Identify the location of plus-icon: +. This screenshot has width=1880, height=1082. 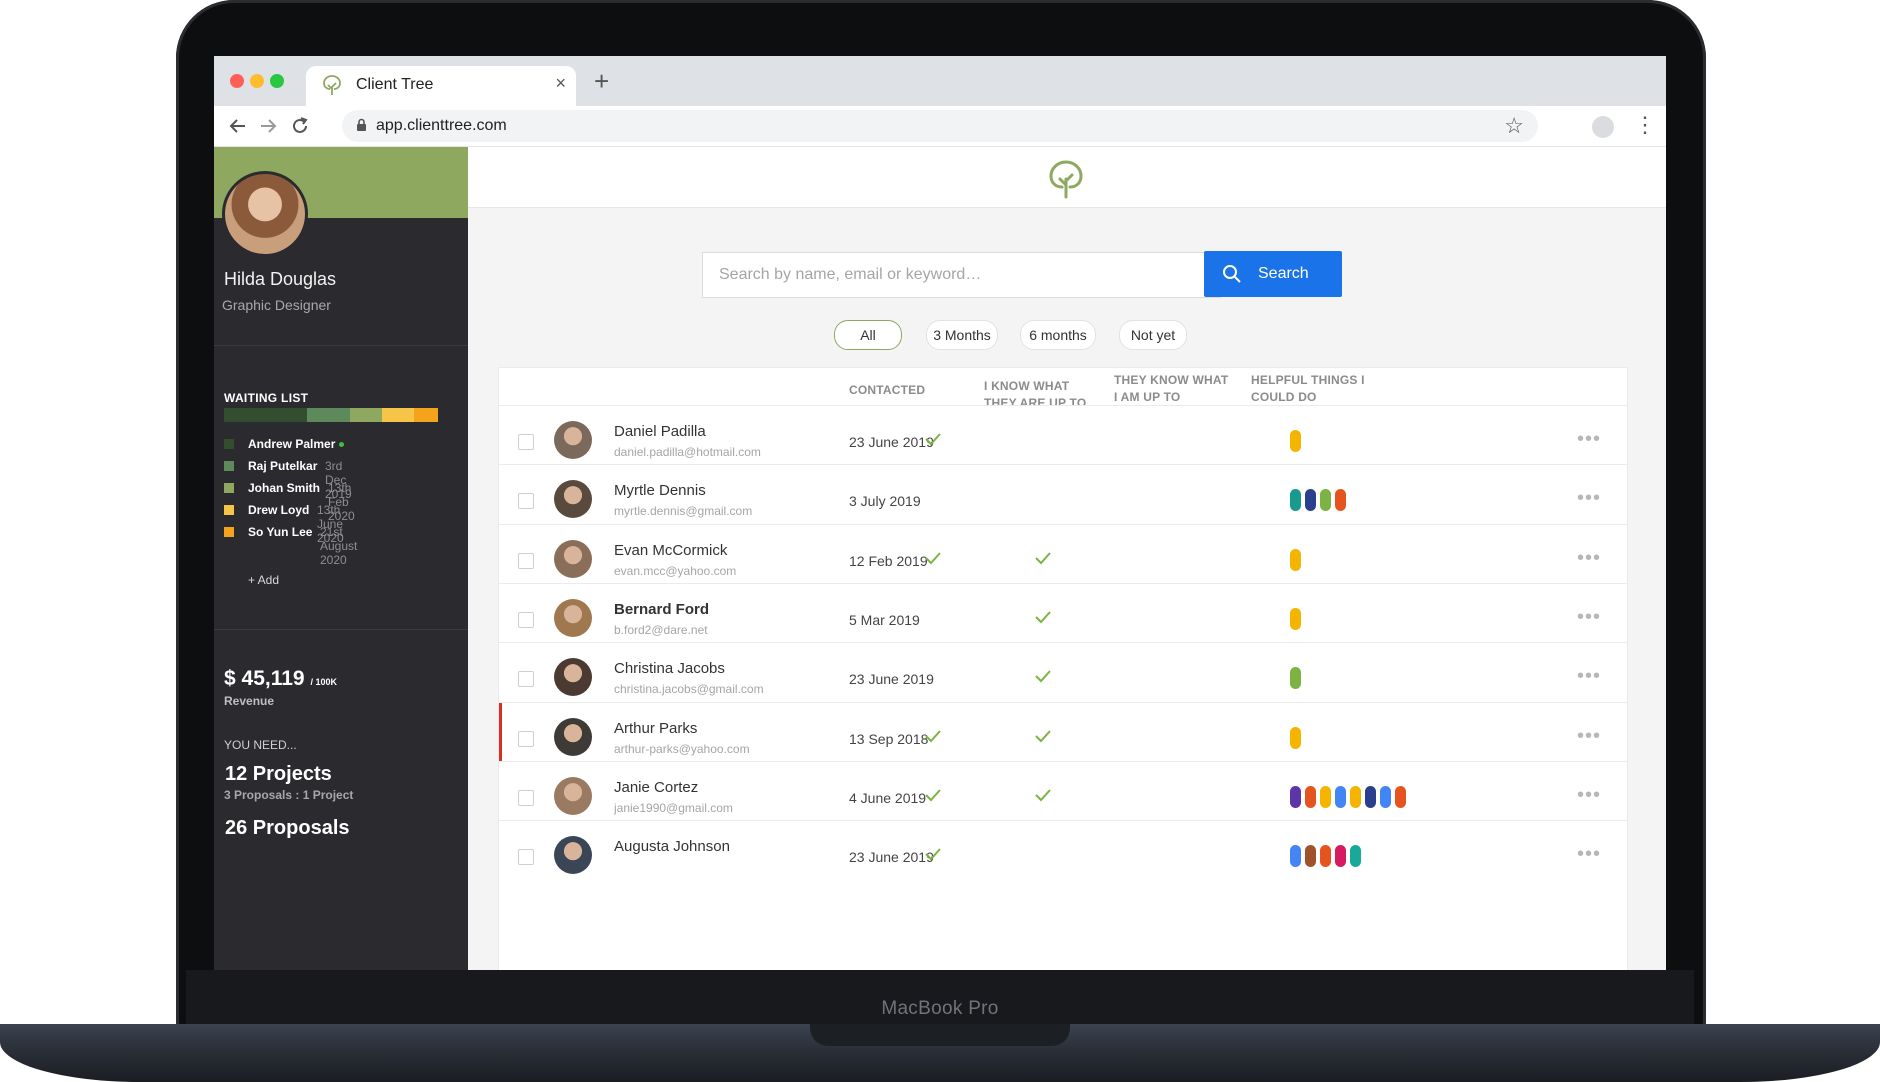
(601, 81).